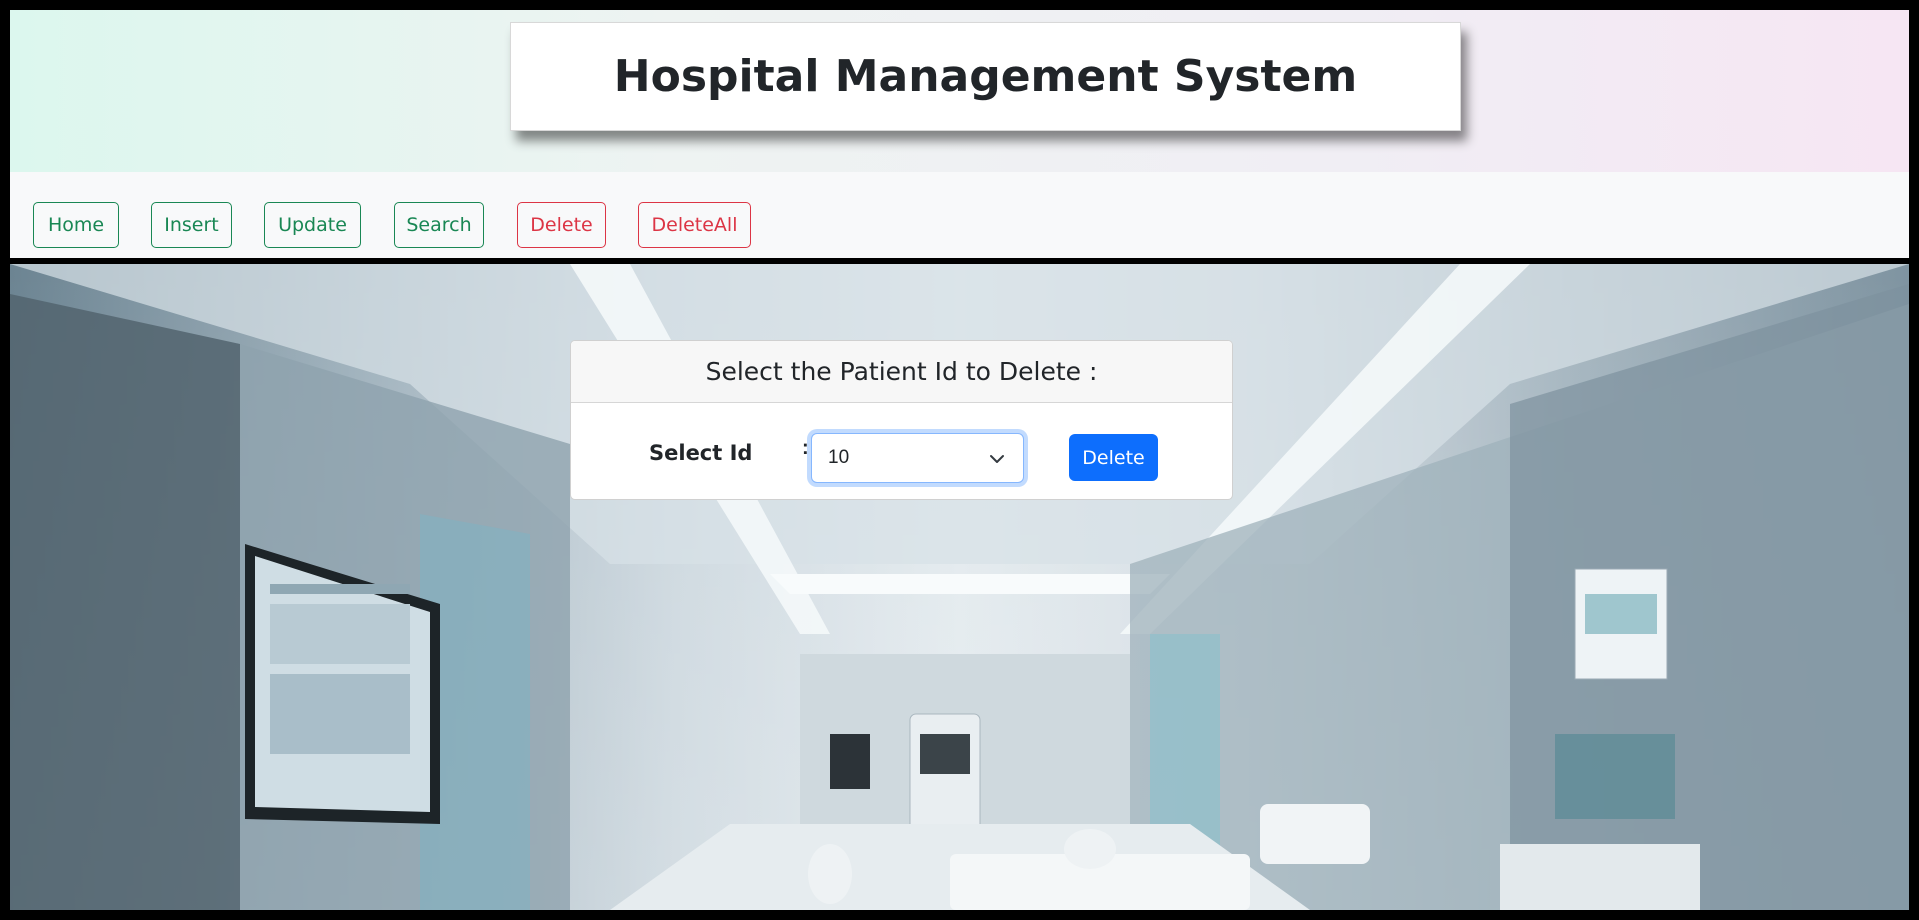 This screenshot has height=920, width=1919. I want to click on card-body: Select Id : 10 Delete, so click(901, 451).